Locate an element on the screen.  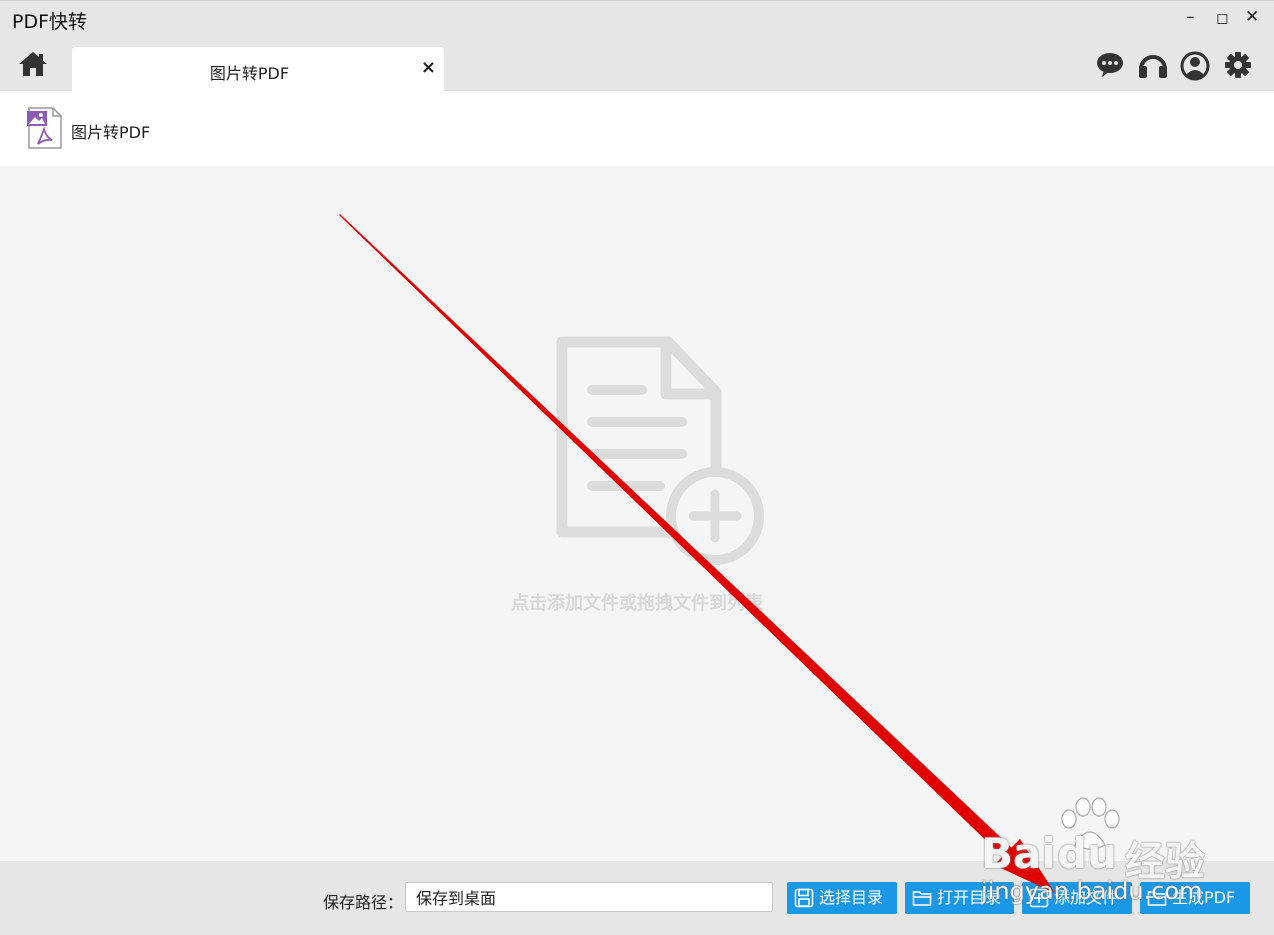
tab-close-button: × is located at coordinates (428, 67).